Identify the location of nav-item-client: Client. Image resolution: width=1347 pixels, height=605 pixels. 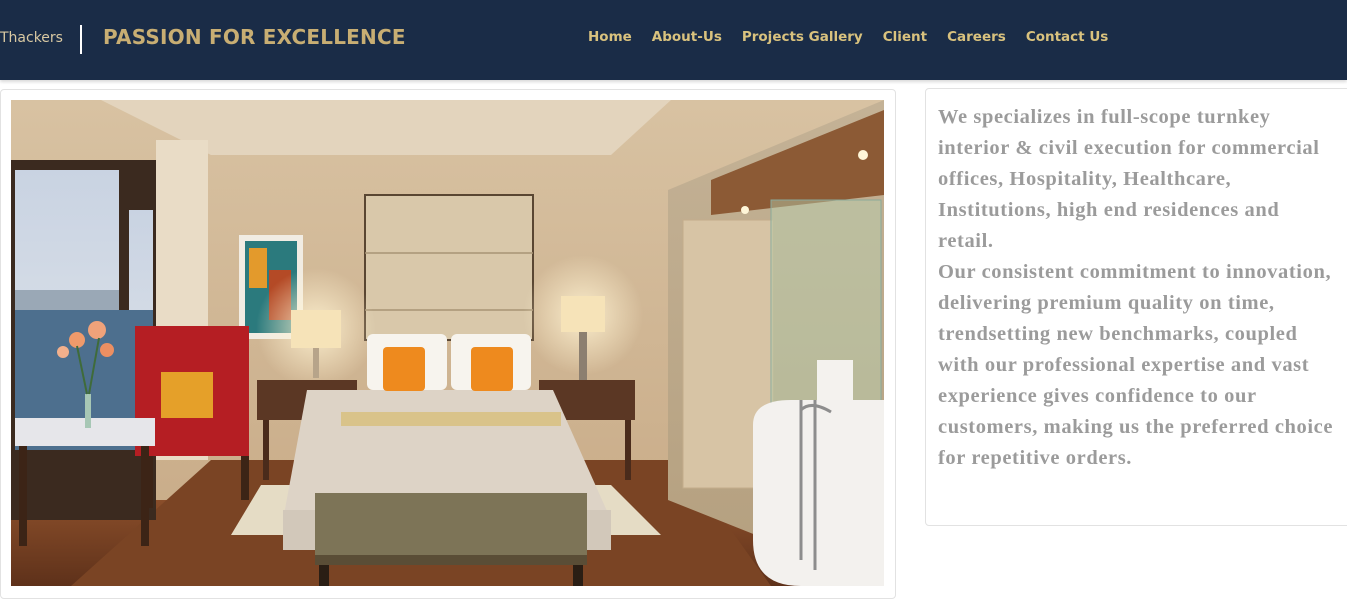
(905, 37).